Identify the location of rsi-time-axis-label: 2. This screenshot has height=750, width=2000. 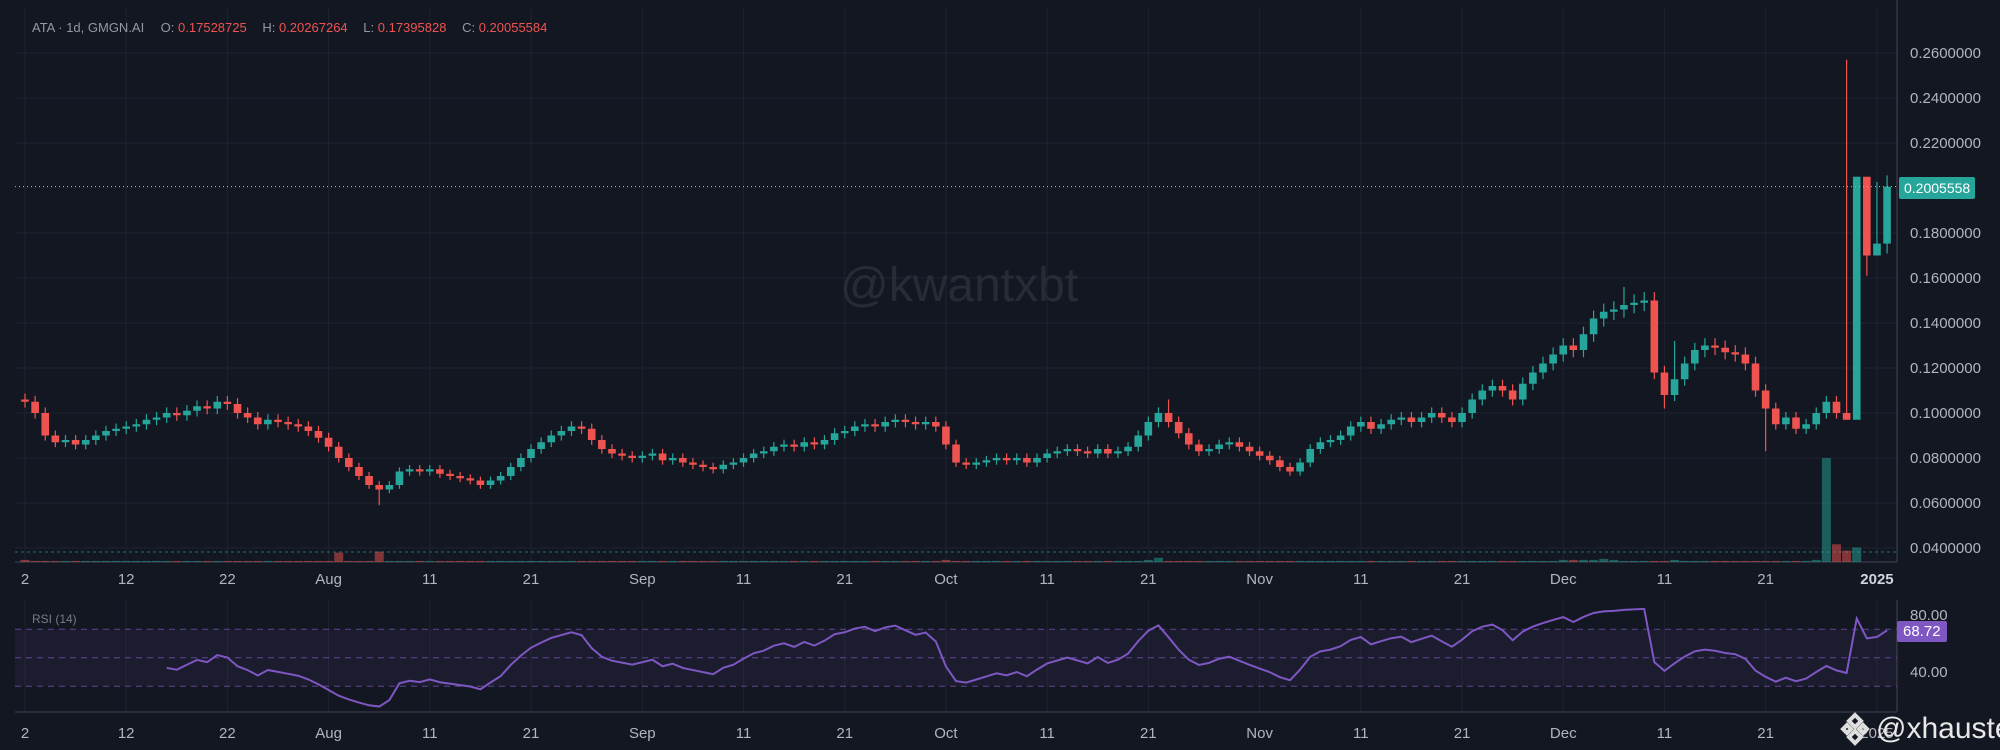
(25, 733).